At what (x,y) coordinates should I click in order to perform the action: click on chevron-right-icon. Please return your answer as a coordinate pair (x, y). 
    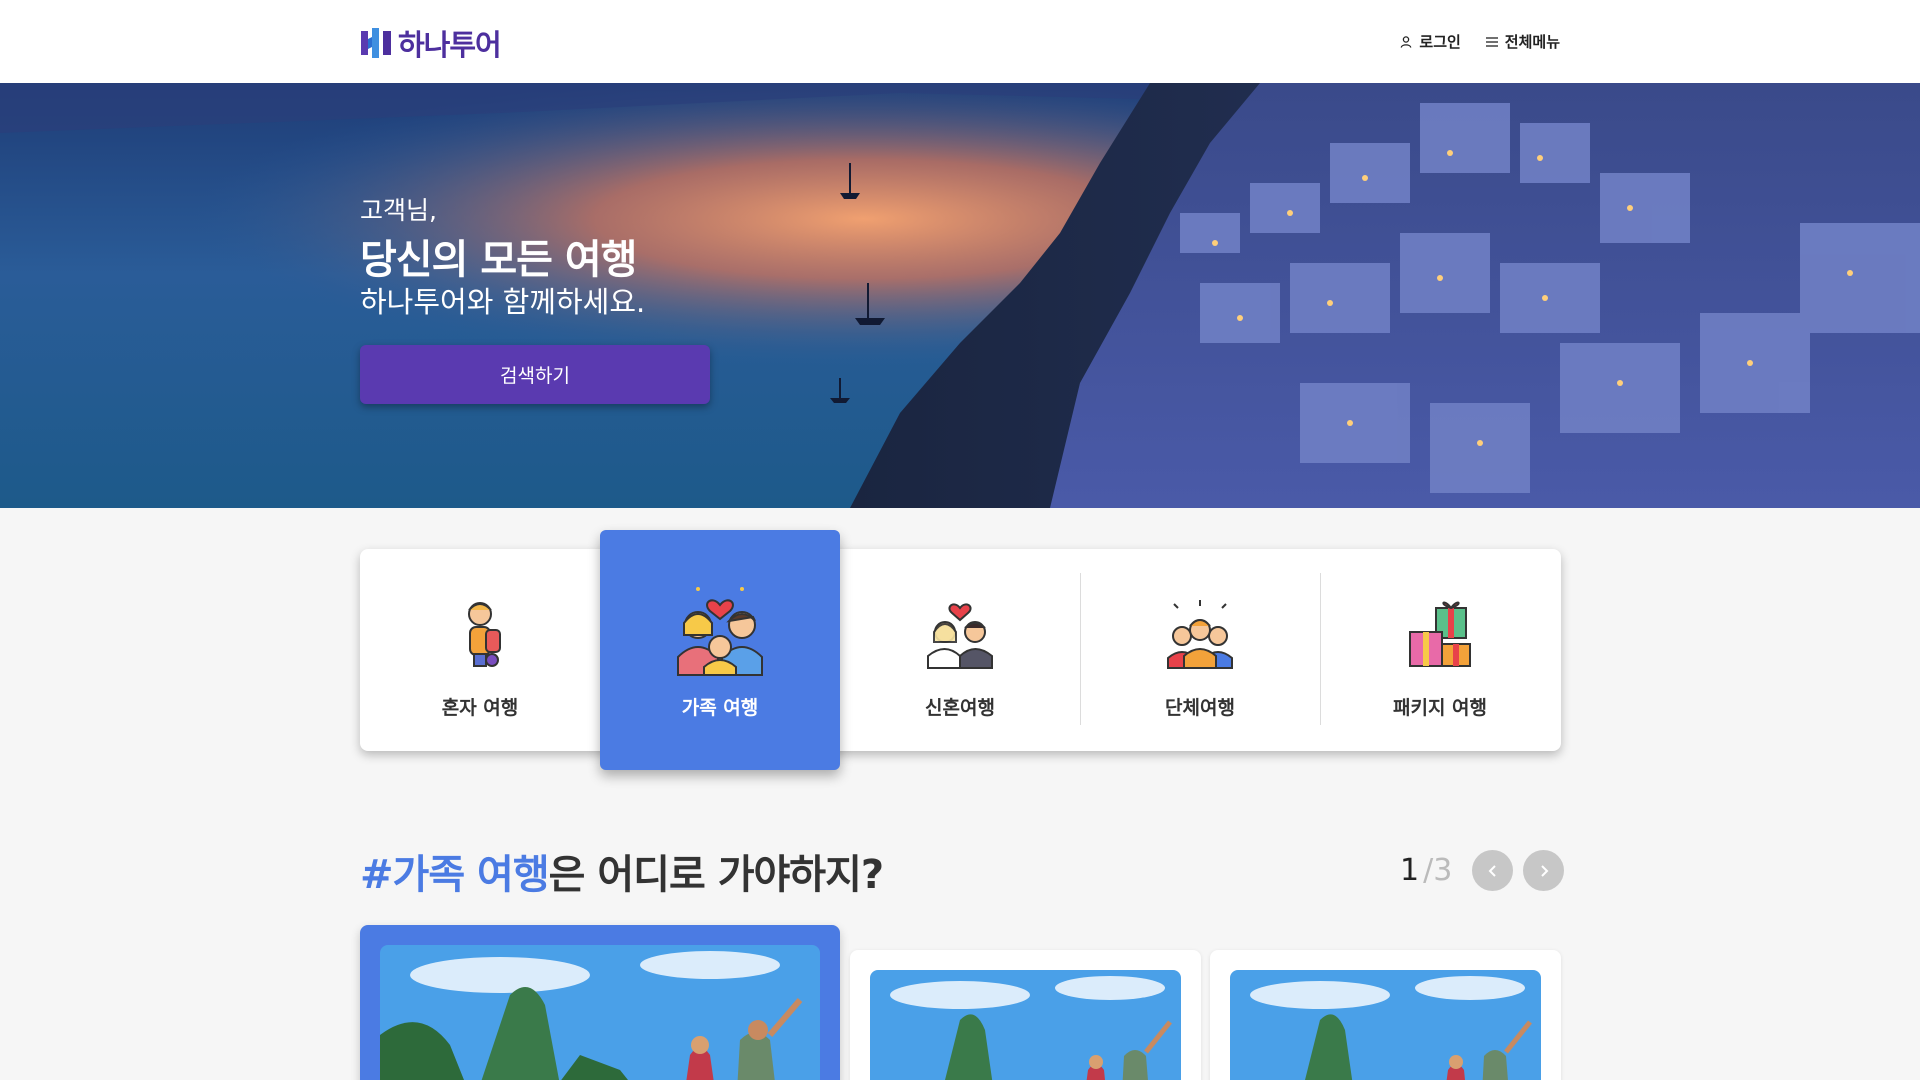
    Looking at the image, I should click on (1545, 870).